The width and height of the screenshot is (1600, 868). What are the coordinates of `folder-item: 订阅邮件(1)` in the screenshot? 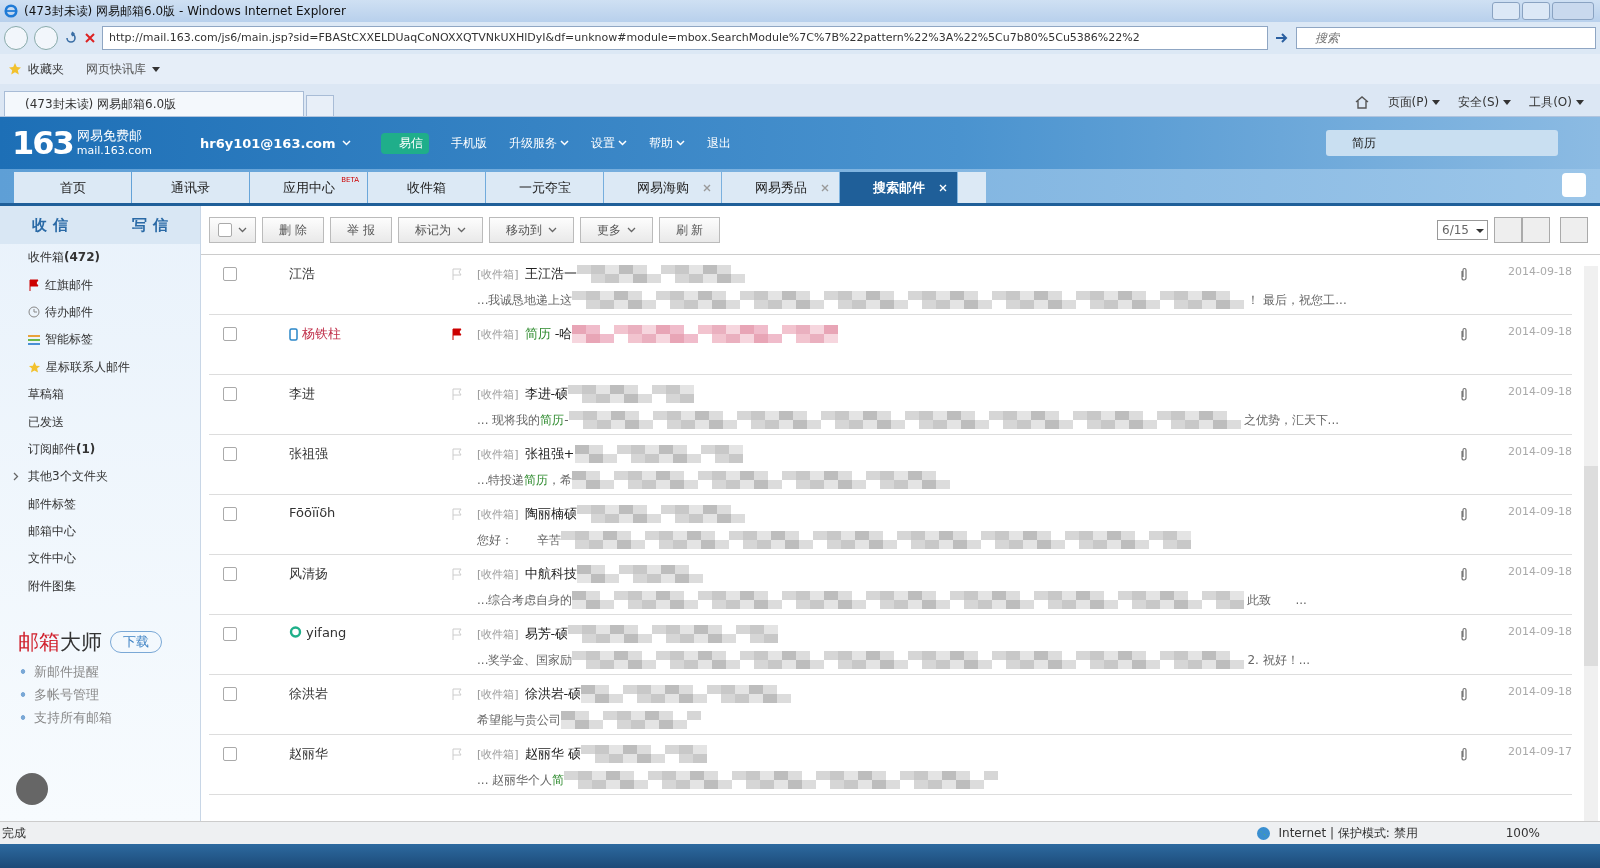 It's located at (100, 449).